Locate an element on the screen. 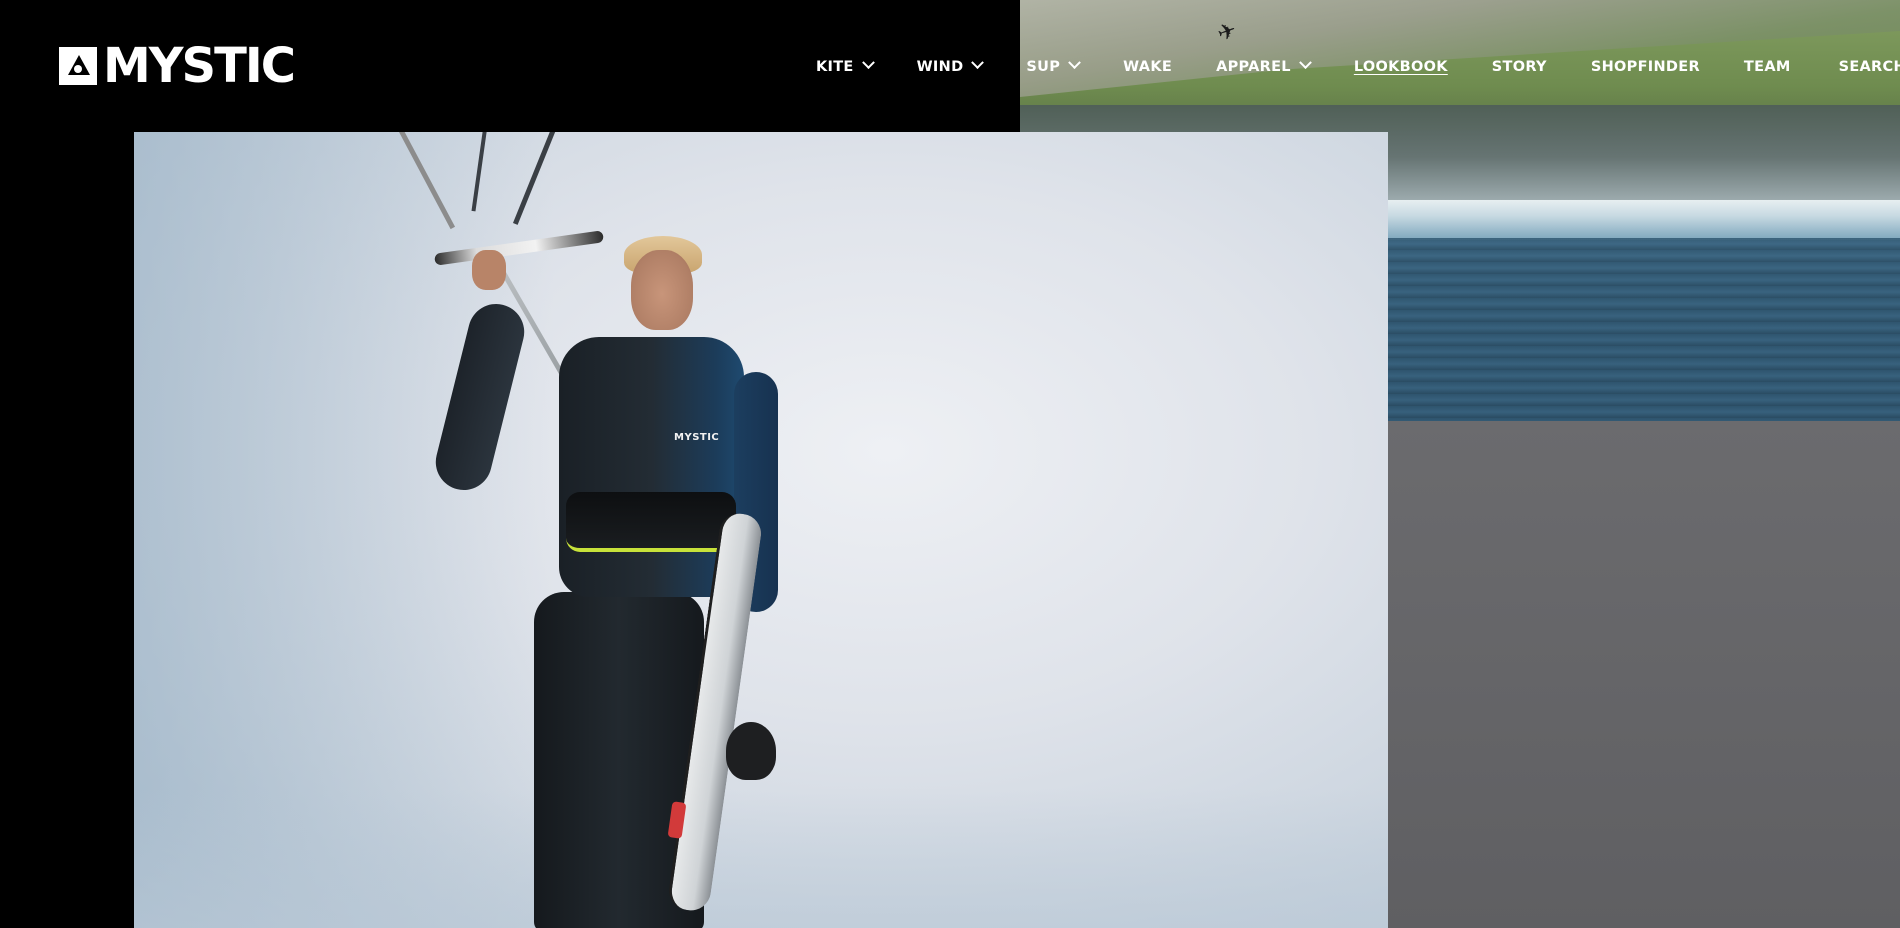 The width and height of the screenshot is (1900, 928). nav-item-shopfinder: SHOPFINDER is located at coordinates (1645, 67).